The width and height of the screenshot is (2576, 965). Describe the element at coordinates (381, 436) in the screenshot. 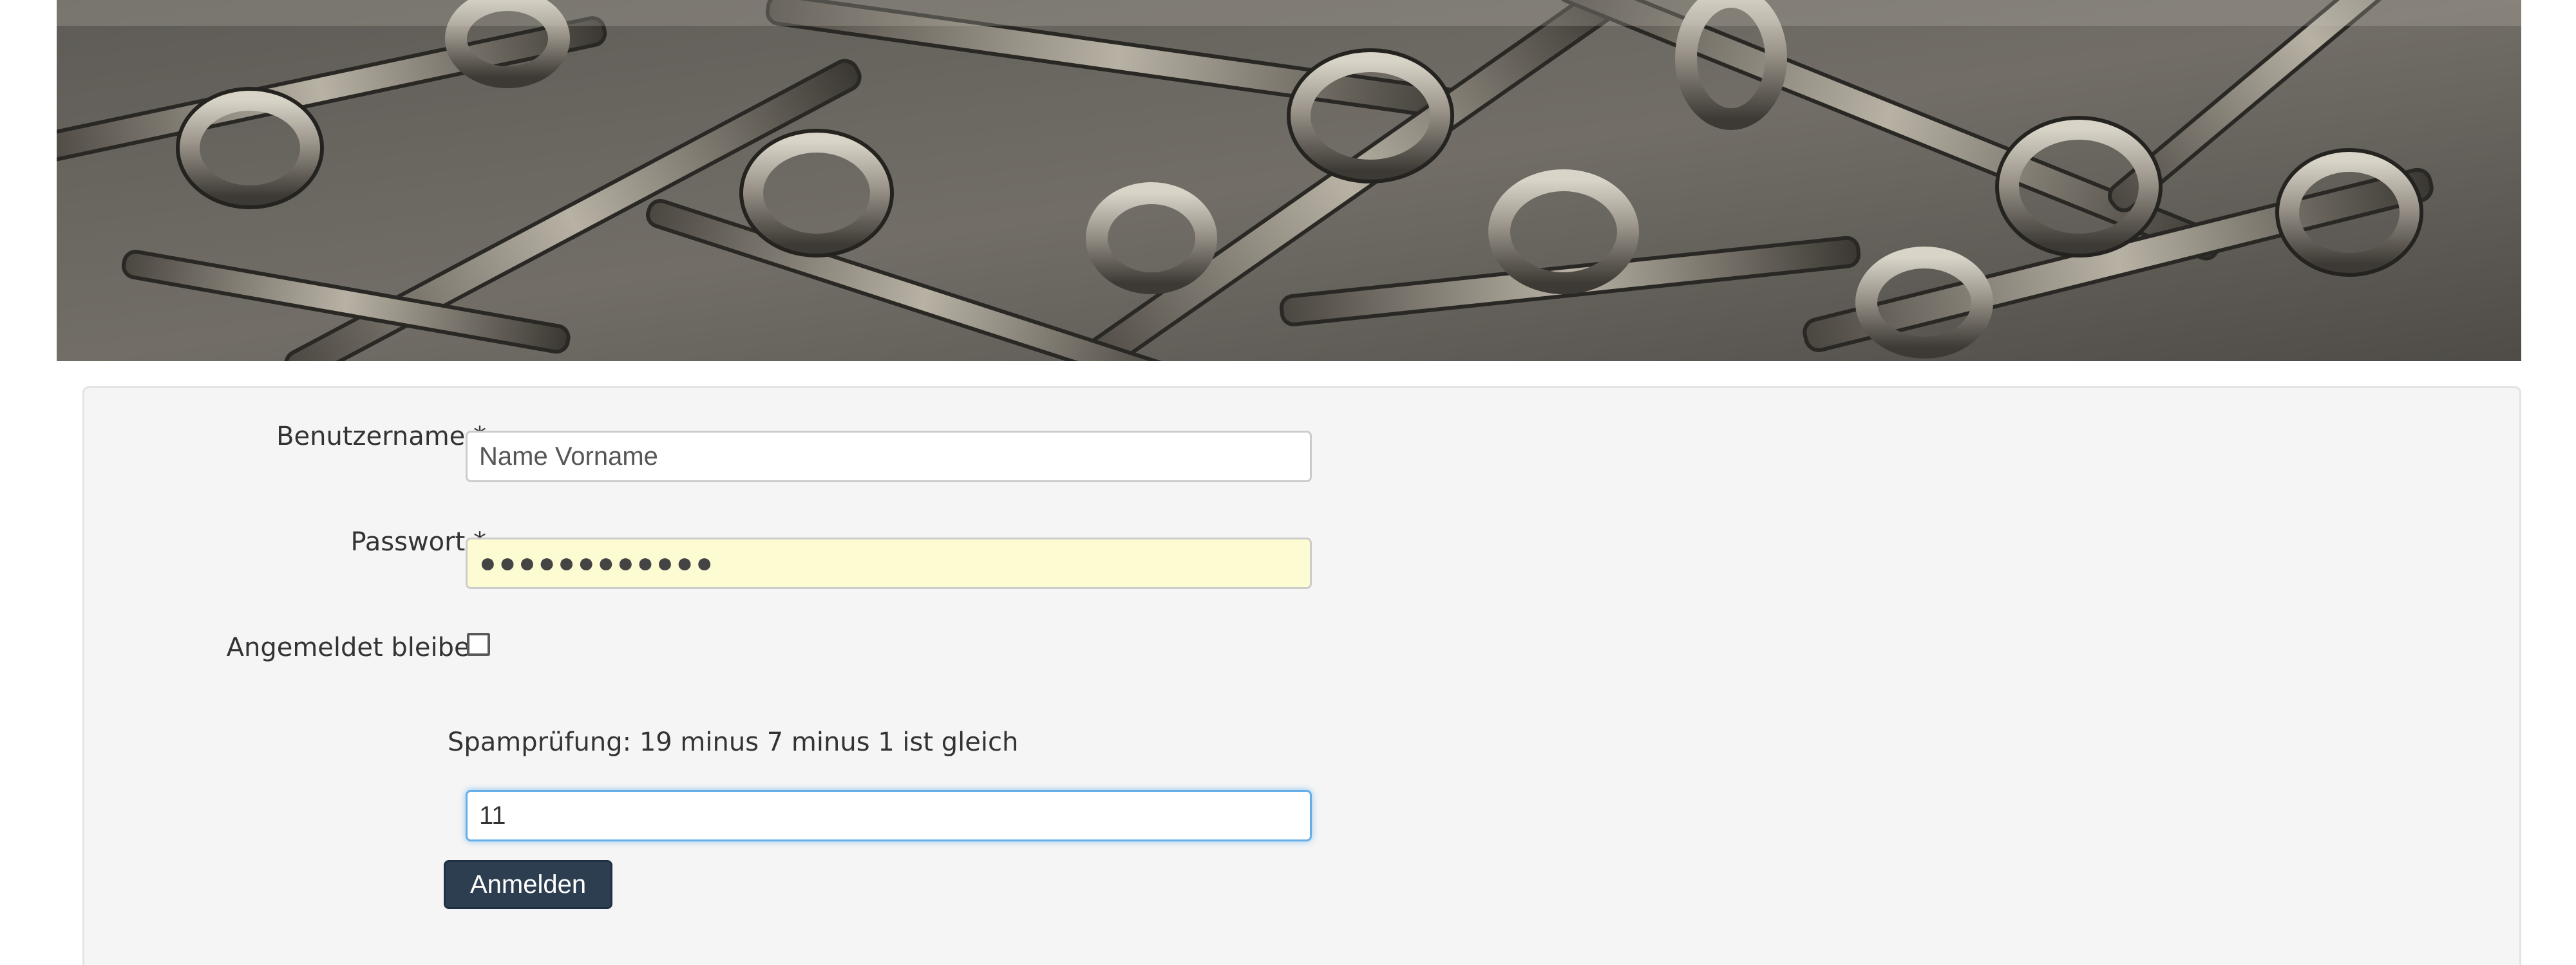

I see `username-label: Benutzername *` at that location.